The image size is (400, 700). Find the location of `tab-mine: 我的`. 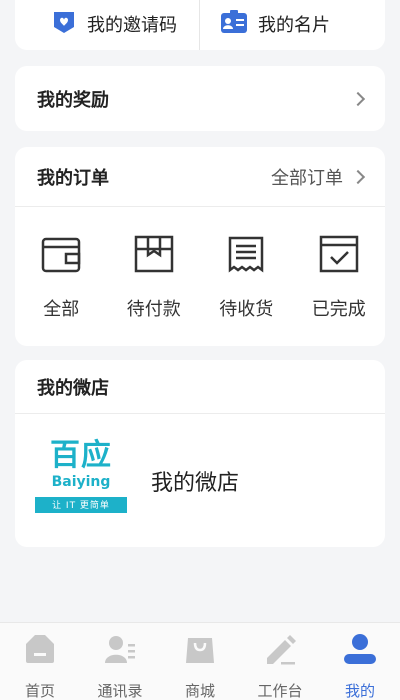

tab-mine: 我的 is located at coordinates (360, 661).